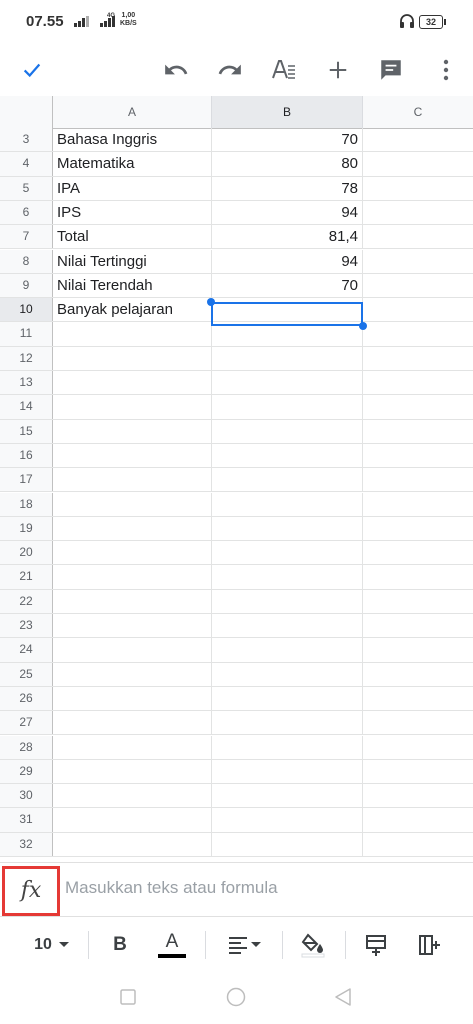  What do you see at coordinates (26, 310) in the screenshot?
I see `row-header: 10` at bounding box center [26, 310].